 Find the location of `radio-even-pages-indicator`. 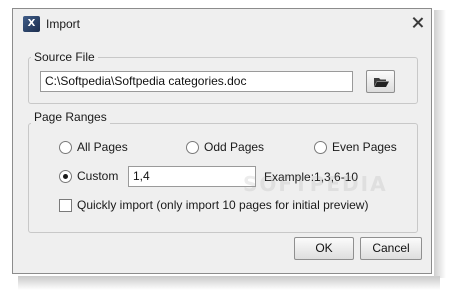

radio-even-pages-indicator is located at coordinates (320, 147).